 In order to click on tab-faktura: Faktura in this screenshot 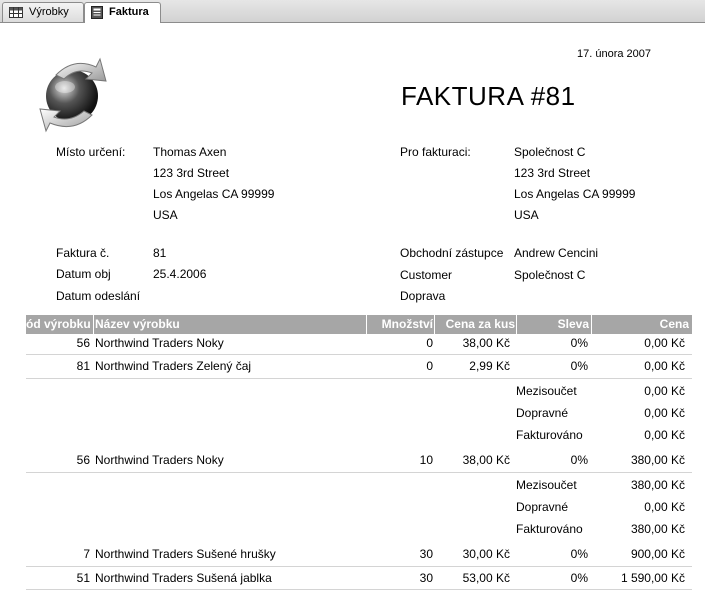, I will do `click(122, 12)`.